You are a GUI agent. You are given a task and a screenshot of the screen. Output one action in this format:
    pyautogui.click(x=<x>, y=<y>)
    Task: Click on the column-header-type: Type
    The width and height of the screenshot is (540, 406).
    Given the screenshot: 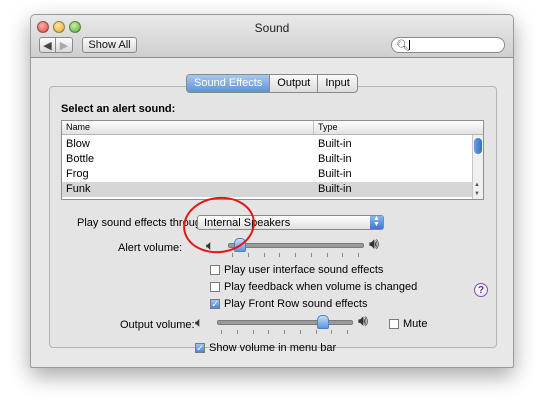 What is the action you would take?
    pyautogui.click(x=328, y=127)
    